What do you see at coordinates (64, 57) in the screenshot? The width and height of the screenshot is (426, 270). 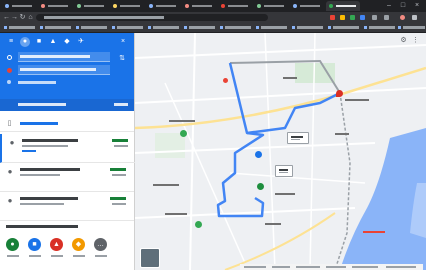 I see `origin-input` at bounding box center [64, 57].